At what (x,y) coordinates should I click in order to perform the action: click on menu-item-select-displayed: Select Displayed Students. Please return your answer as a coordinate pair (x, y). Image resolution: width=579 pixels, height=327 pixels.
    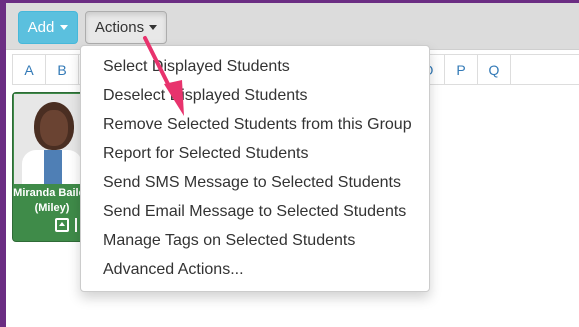
    Looking at the image, I should click on (255, 70).